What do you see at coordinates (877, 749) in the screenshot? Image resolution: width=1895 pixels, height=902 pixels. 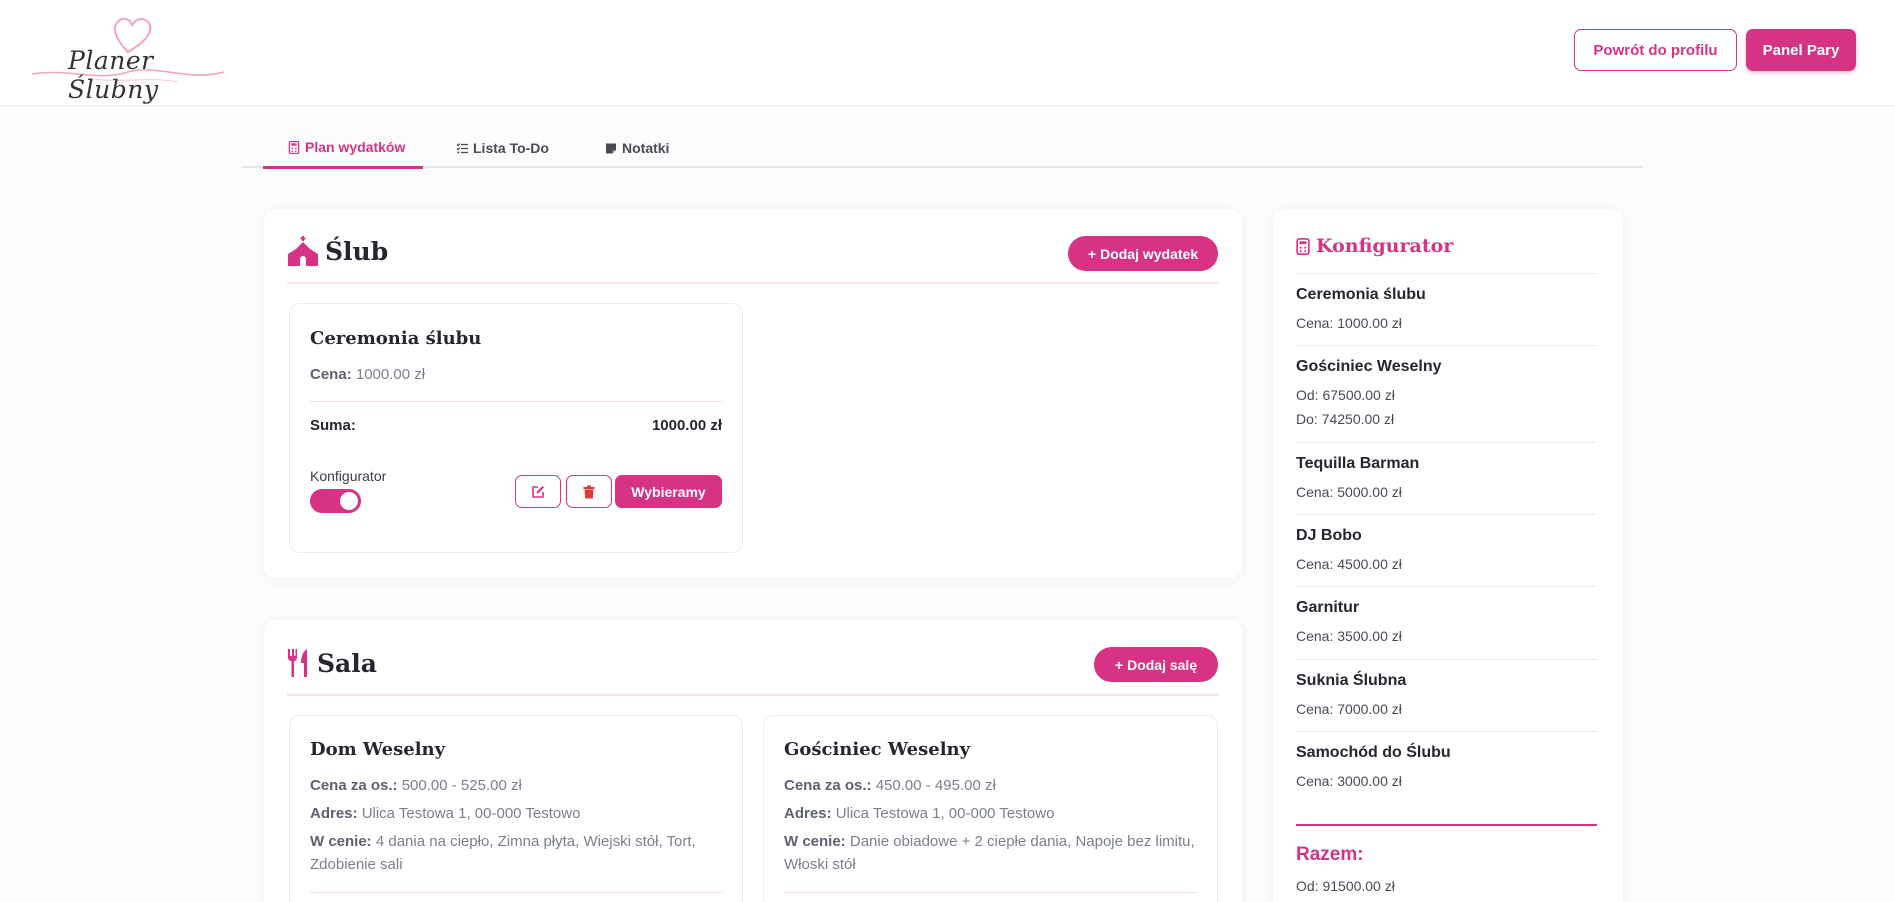 I see `venue-title: Gościniec Weselny` at bounding box center [877, 749].